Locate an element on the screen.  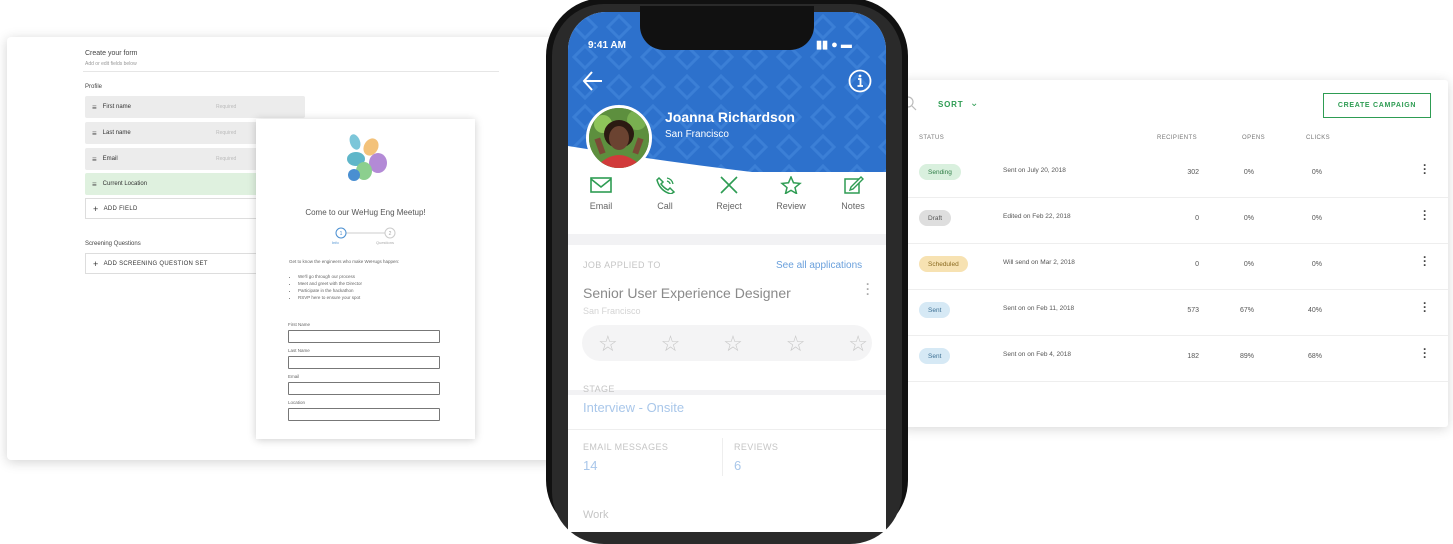
opens-value: 0% is located at coordinates (1248, 172).